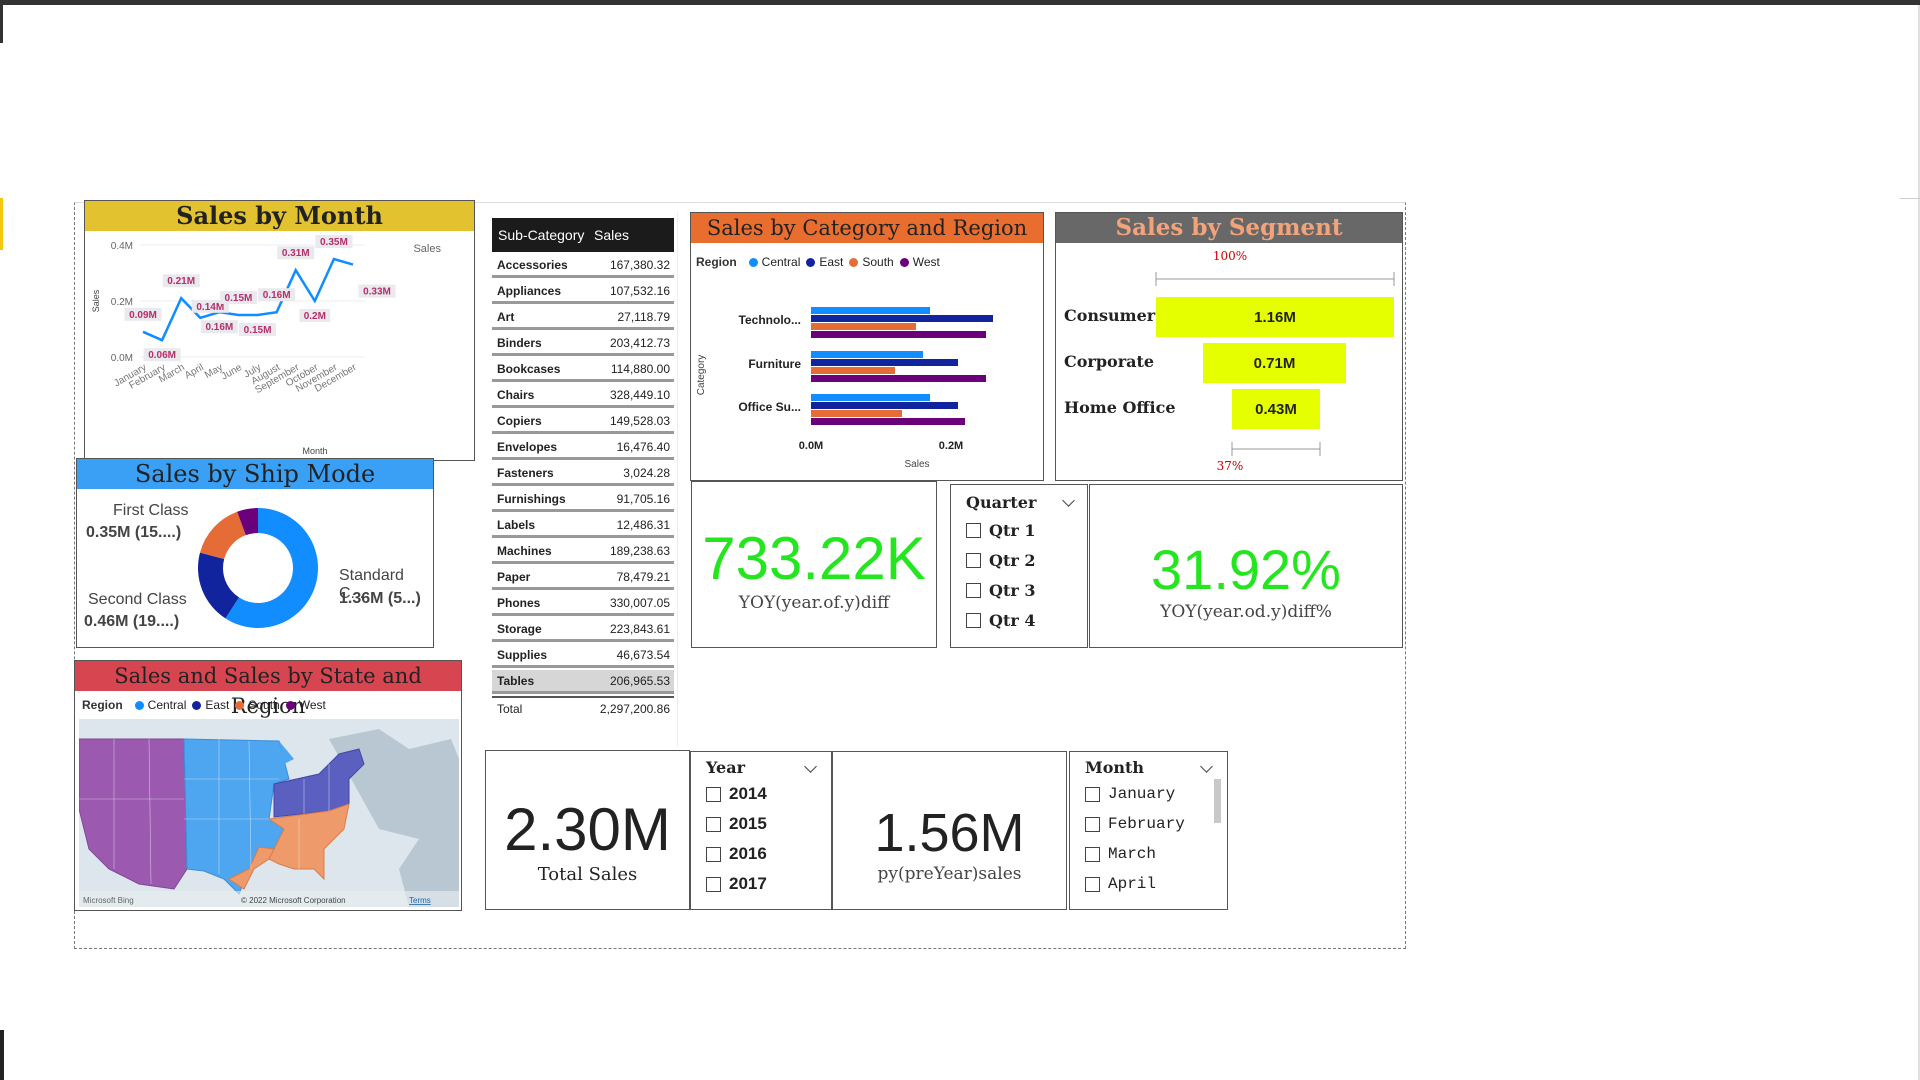 This screenshot has width=1920, height=1080. What do you see at coordinates (1217, 801) in the screenshot?
I see `month-slicer-scrollbar` at bounding box center [1217, 801].